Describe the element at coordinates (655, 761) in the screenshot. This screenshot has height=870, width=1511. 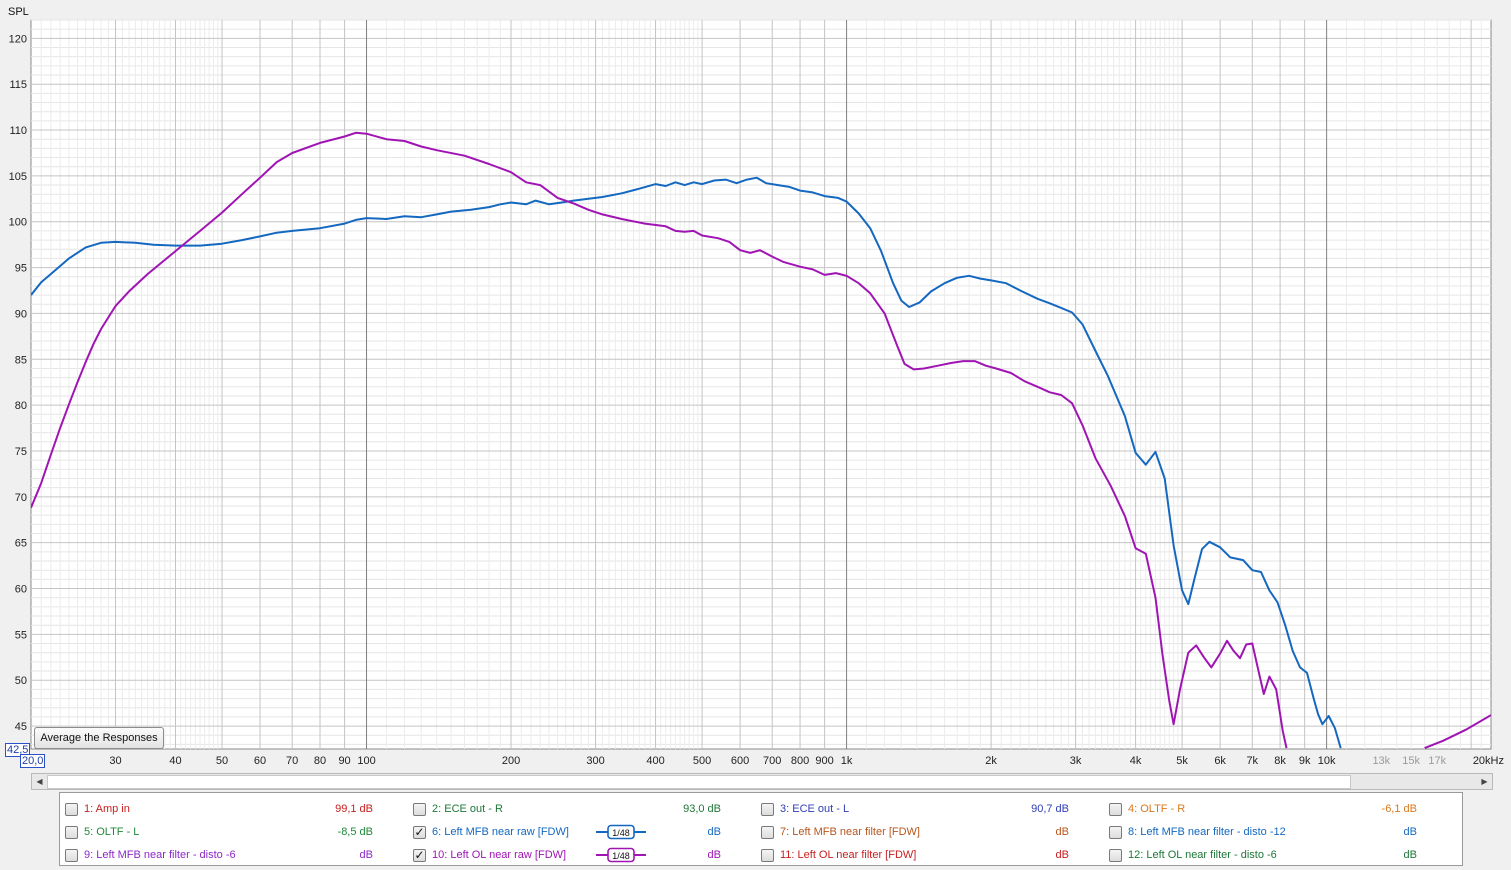
I see `x-tick-label: 400` at that location.